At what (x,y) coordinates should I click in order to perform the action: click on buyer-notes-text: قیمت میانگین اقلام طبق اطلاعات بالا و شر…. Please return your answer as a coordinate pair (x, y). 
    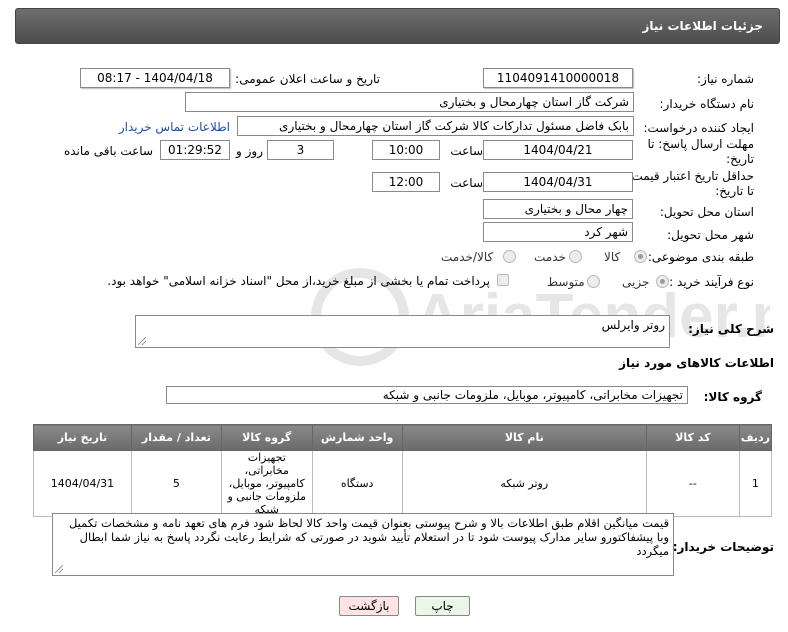
    Looking at the image, I should click on (368, 537).